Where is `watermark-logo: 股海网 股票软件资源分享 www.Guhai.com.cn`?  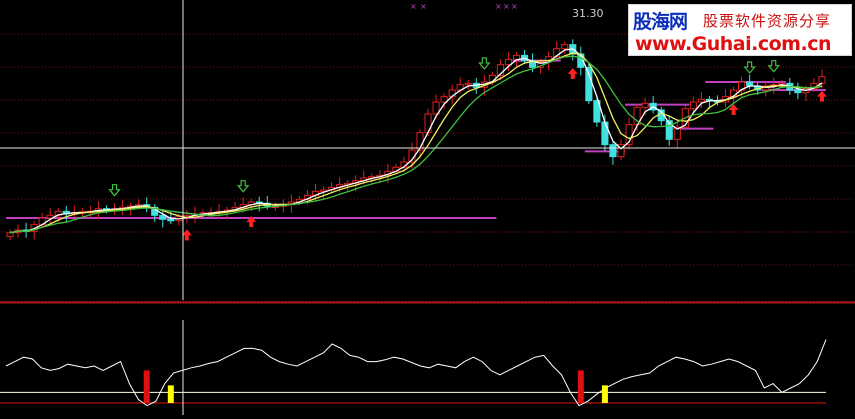 watermark-logo: 股海网 股票软件资源分享 www.Guhai.com.cn is located at coordinates (740, 30).